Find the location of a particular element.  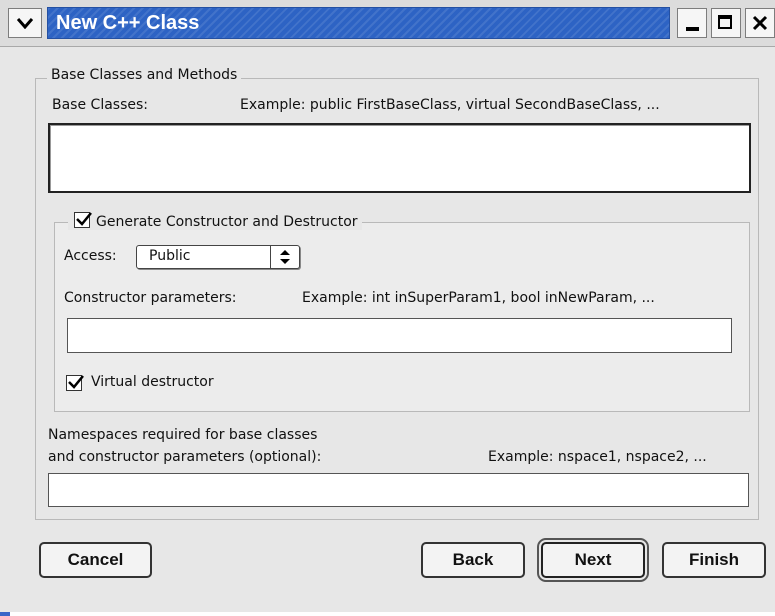

minimize-button is located at coordinates (692, 23).